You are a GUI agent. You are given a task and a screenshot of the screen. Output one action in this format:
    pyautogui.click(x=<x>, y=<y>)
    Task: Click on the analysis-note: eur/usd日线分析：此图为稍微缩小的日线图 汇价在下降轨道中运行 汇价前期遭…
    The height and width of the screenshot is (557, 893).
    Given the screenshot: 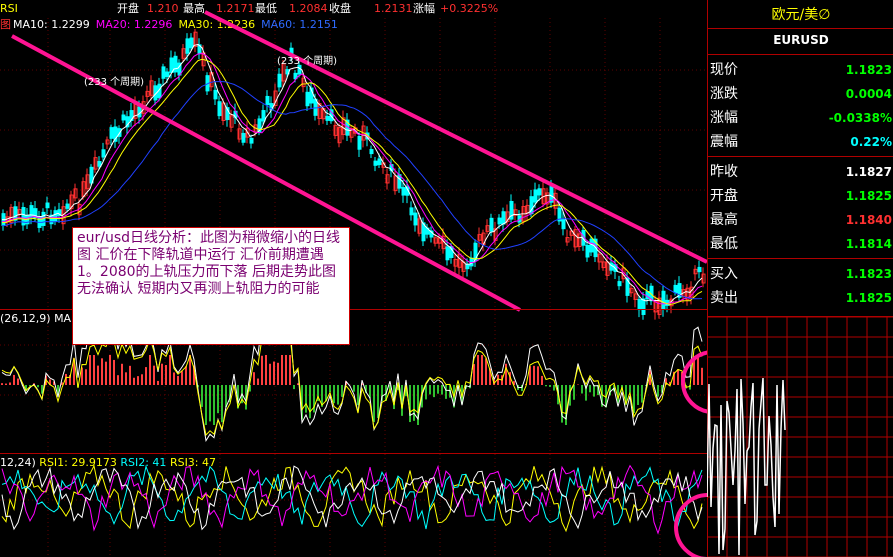 What is the action you would take?
    pyautogui.click(x=211, y=286)
    